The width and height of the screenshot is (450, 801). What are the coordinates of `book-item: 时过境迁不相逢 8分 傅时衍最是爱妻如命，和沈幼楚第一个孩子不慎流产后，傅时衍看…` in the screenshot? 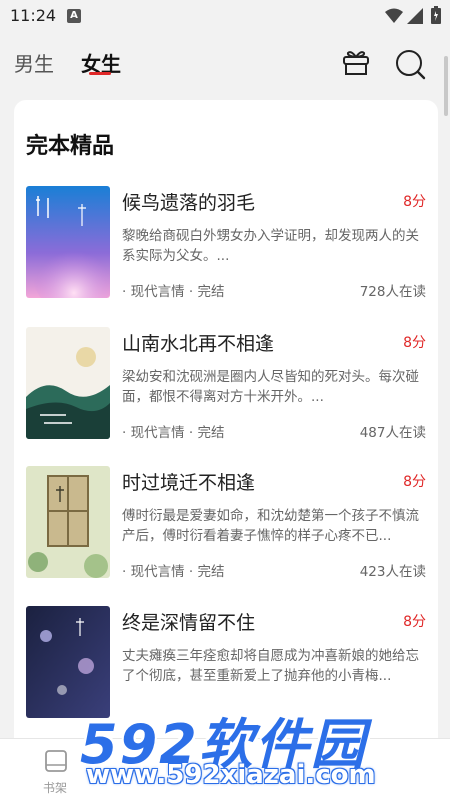 It's located at (226, 526).